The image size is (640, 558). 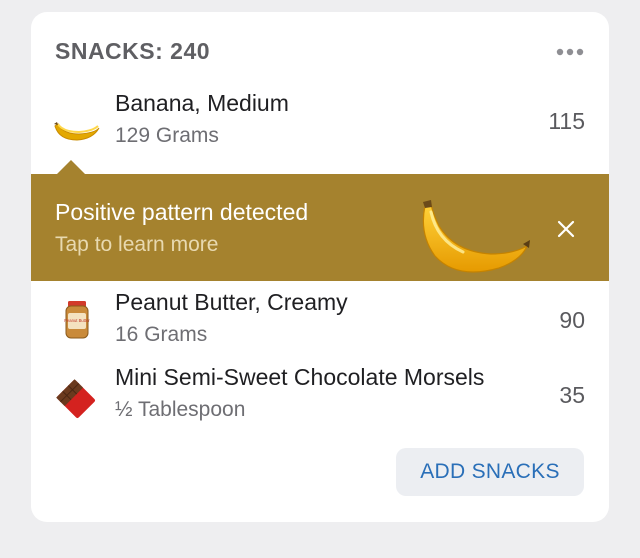 What do you see at coordinates (572, 395) in the screenshot?
I see `food-calories: 35` at bounding box center [572, 395].